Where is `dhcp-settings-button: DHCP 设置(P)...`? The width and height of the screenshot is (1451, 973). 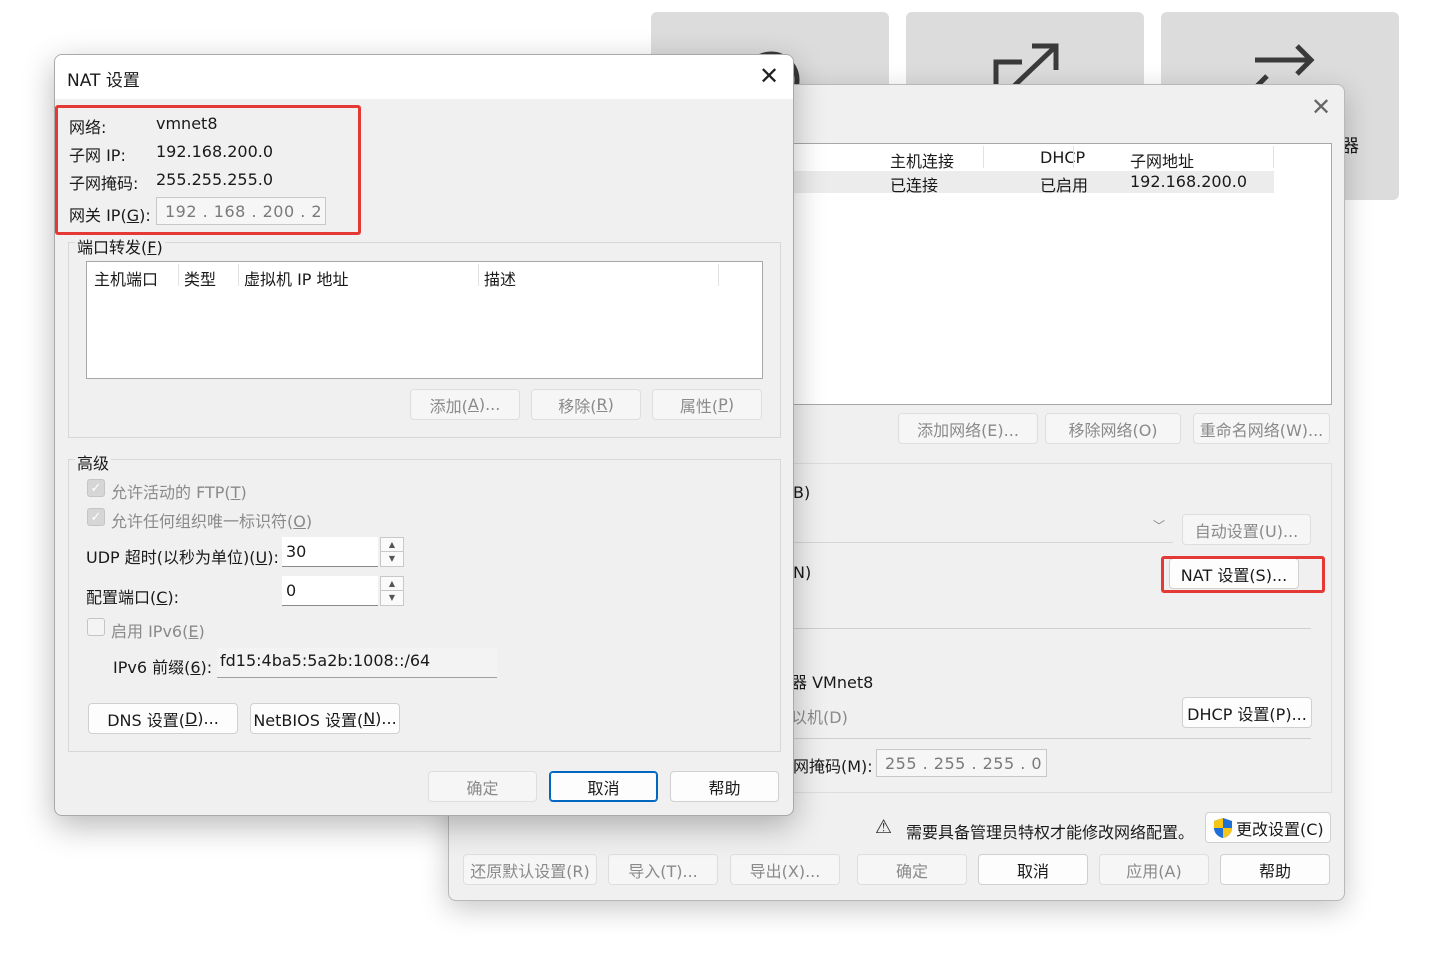 dhcp-settings-button: DHCP 设置(P)... is located at coordinates (1247, 712).